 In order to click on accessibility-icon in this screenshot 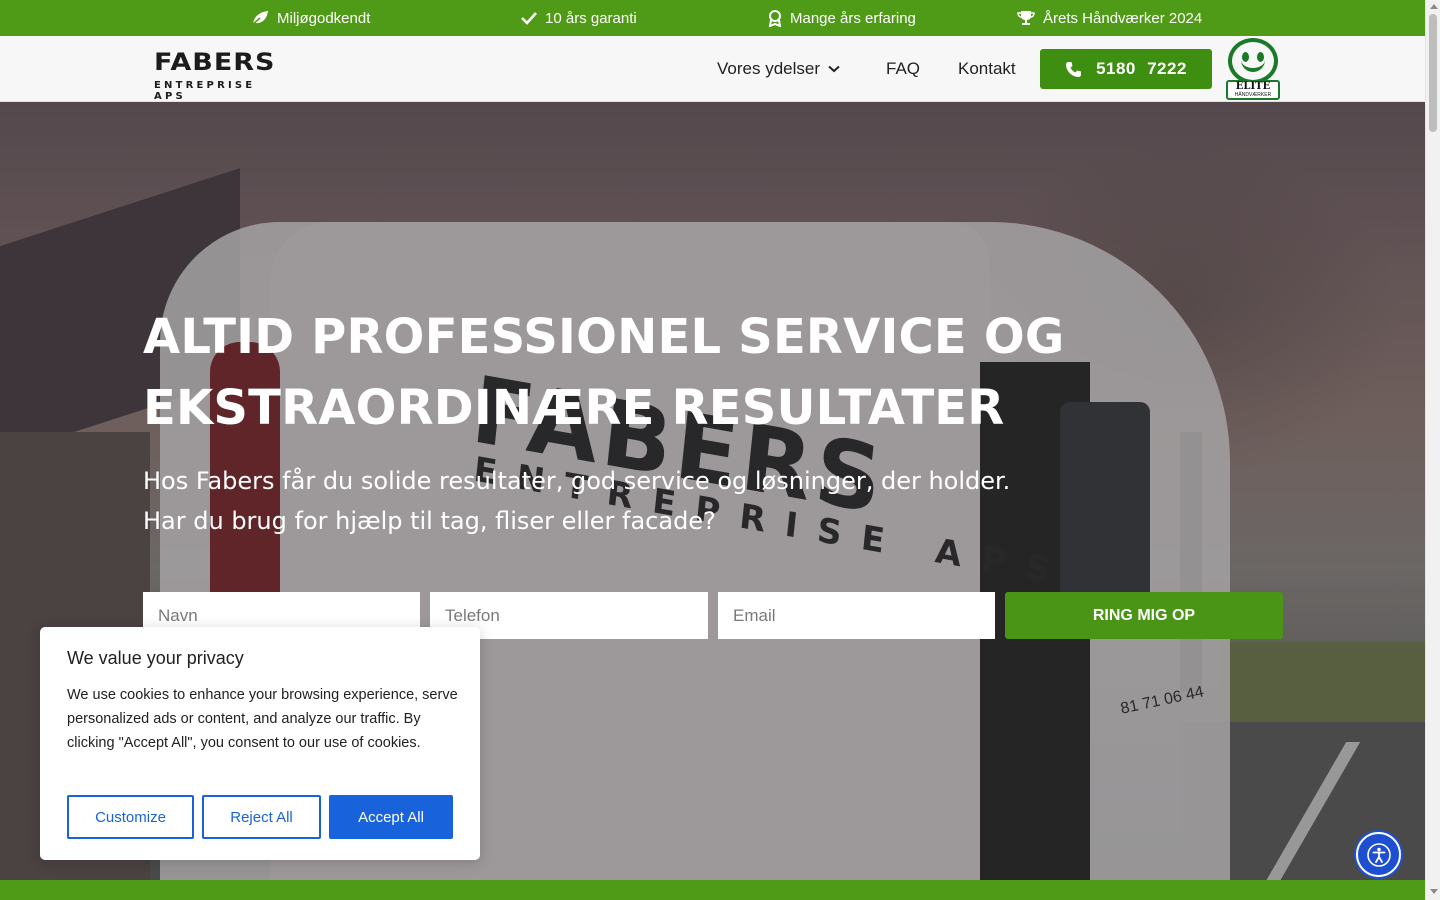, I will do `click(1378, 854)`.